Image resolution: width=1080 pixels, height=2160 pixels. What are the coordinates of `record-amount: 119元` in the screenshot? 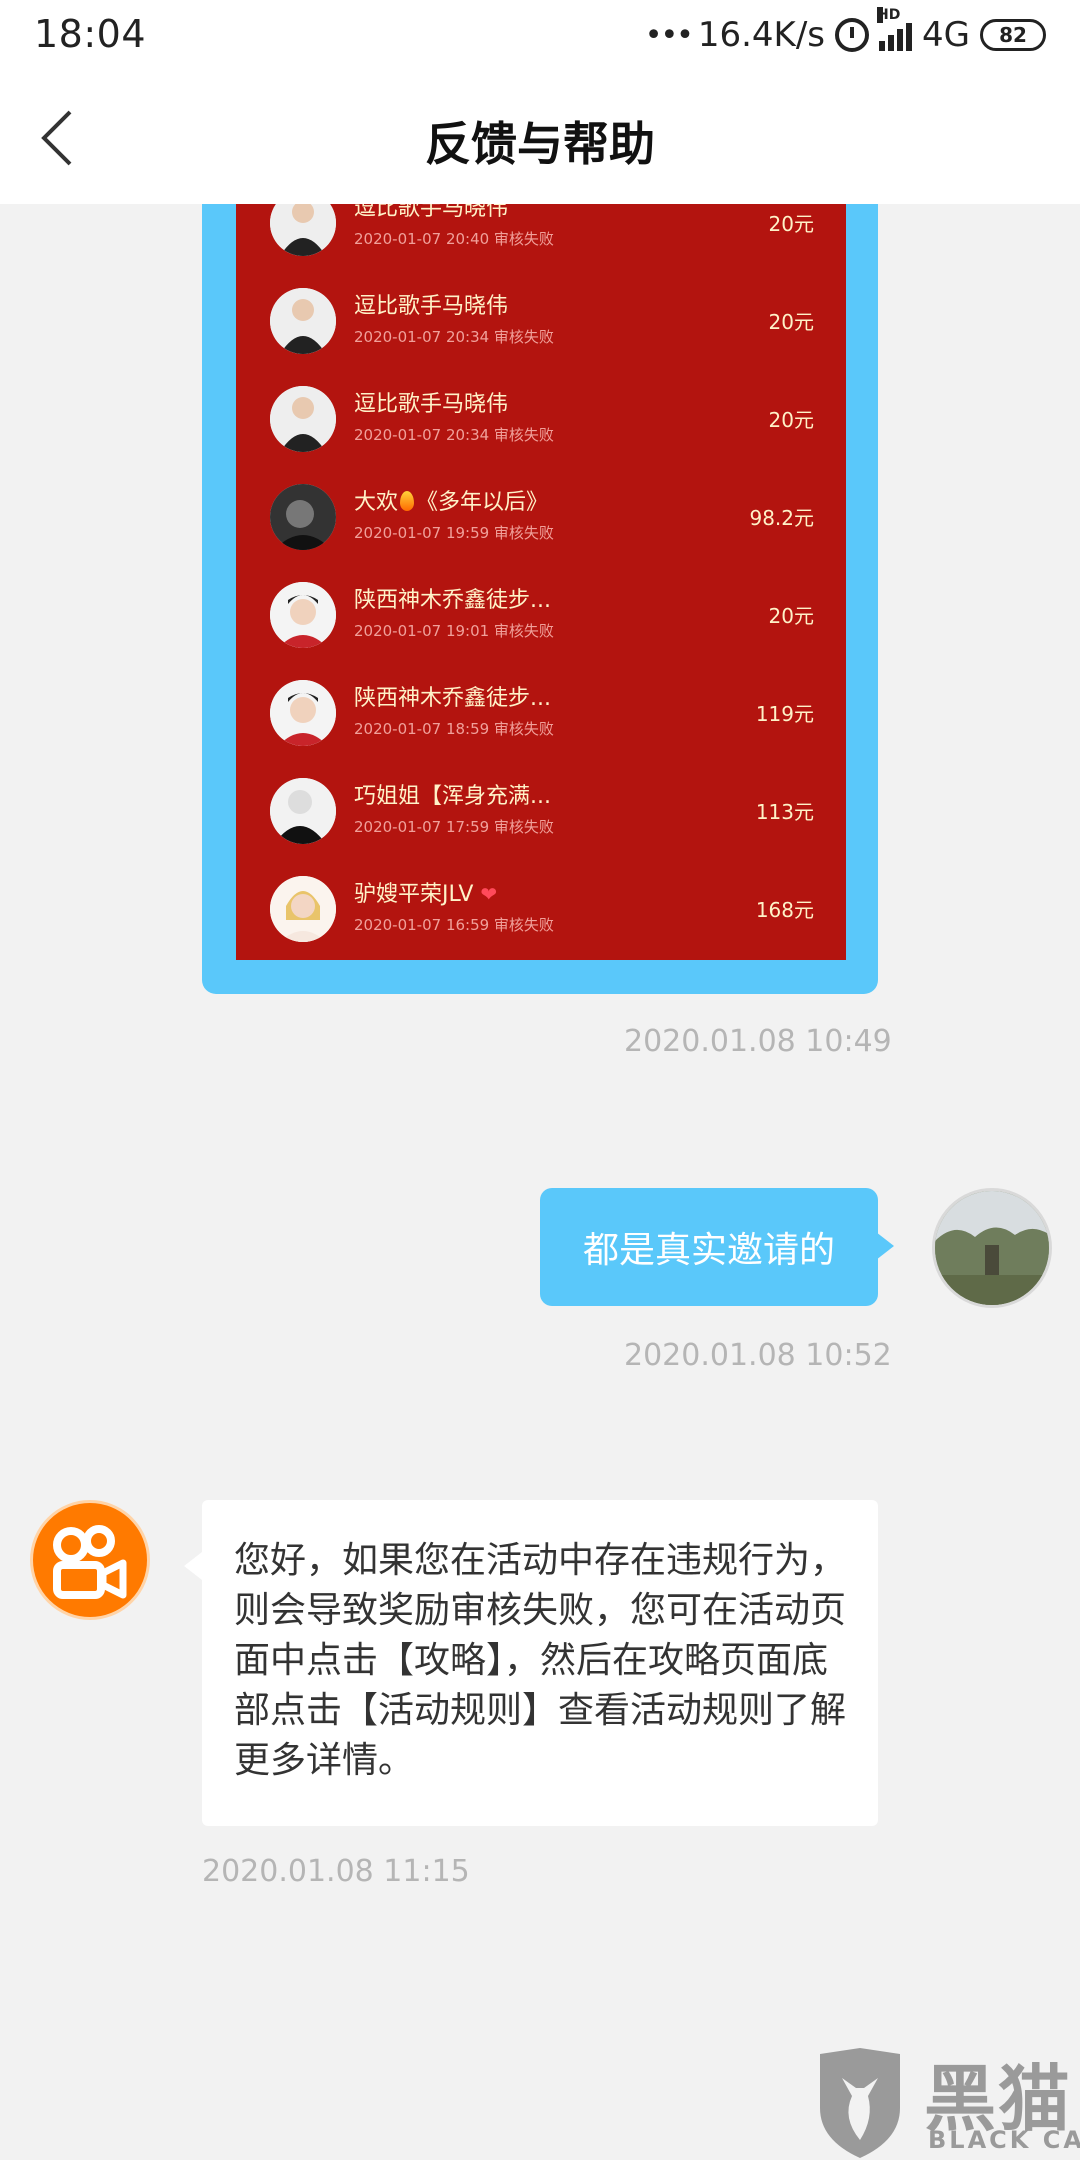 It's located at (784, 714).